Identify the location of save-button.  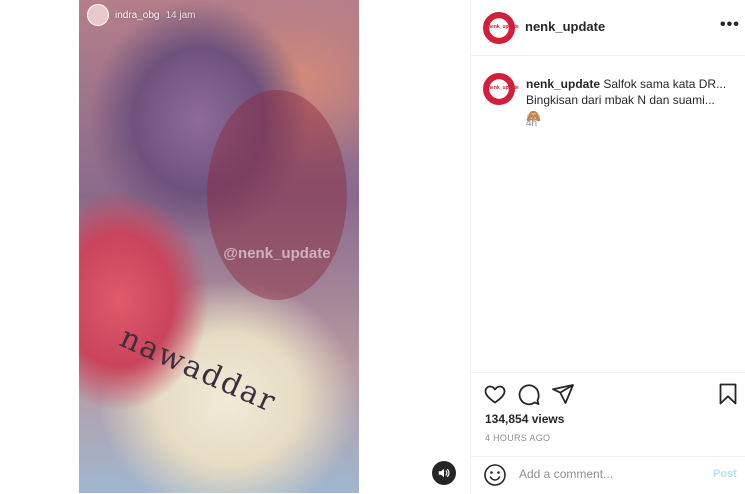
(728, 394).